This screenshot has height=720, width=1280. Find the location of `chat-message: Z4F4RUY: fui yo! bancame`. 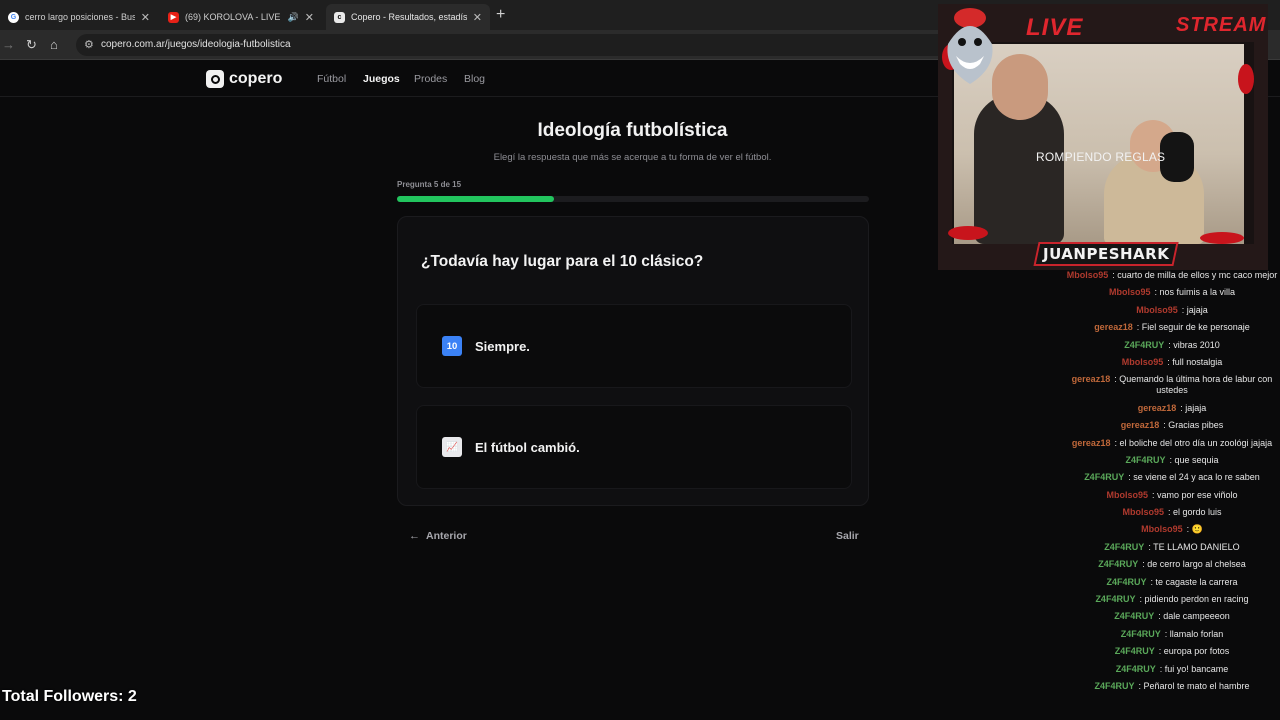

chat-message: Z4F4RUY: fui yo! bancame is located at coordinates (1172, 669).